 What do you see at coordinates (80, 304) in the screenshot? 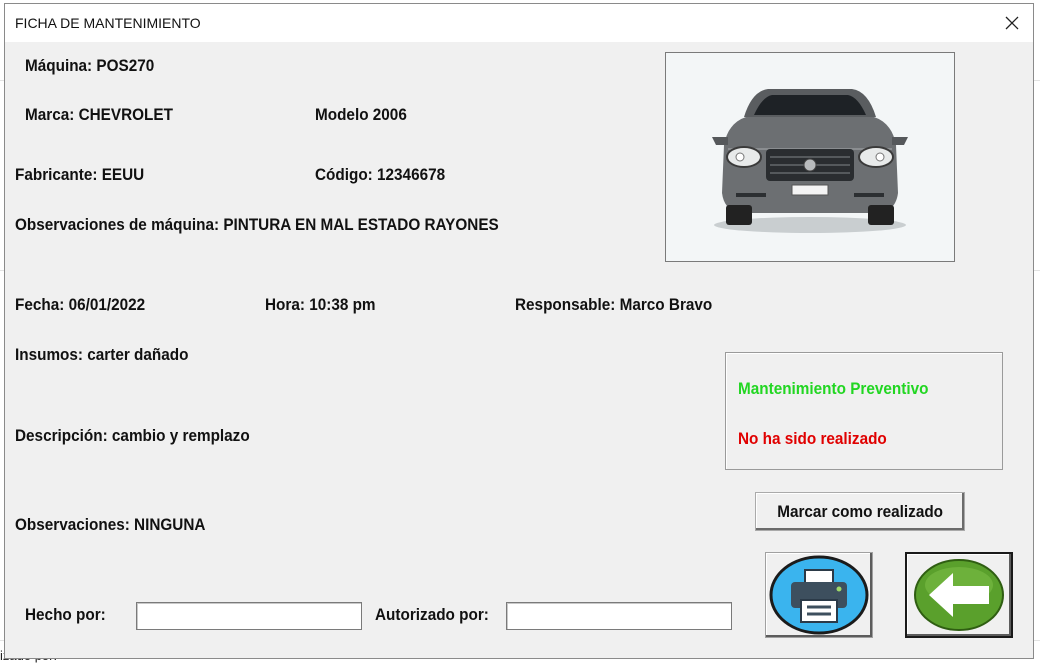
I see `date-label: Fecha: 06/01/2022` at bounding box center [80, 304].